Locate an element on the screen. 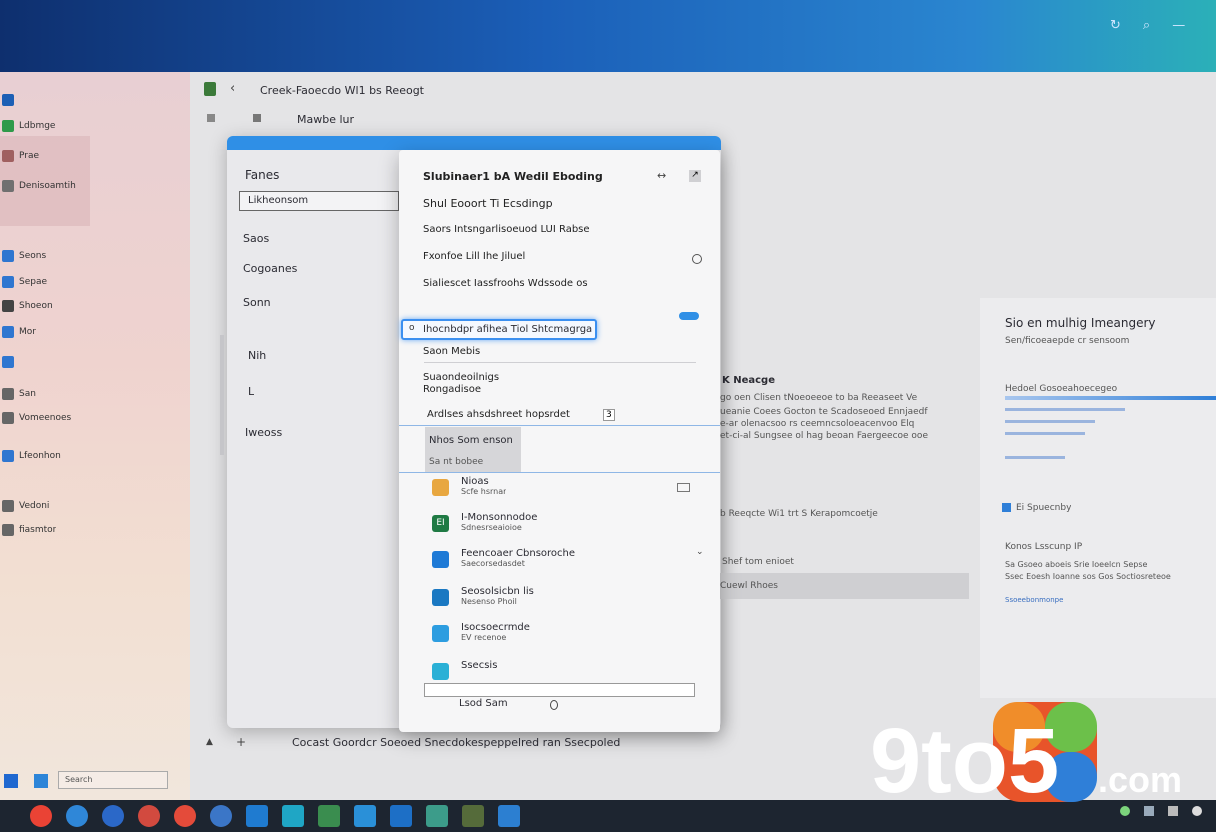  sidebar-item: Shoeon is located at coordinates (95, 306).